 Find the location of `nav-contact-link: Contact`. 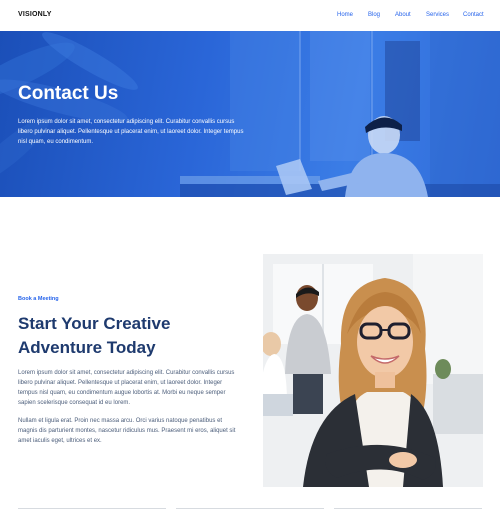

nav-contact-link: Contact is located at coordinates (473, 15).